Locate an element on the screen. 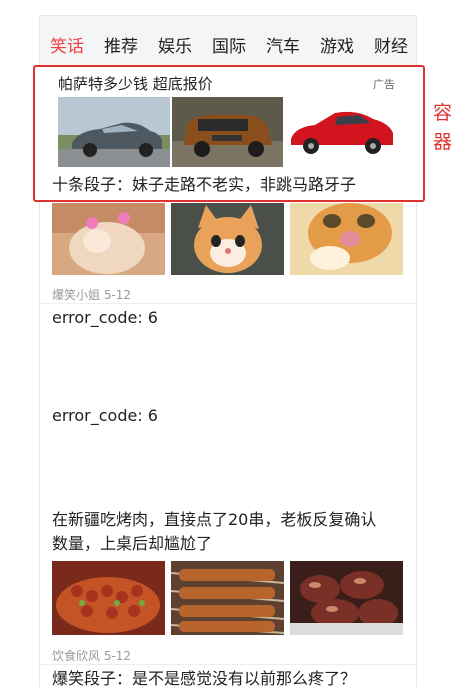  ad-caption: 十条段子：妹子走路不老实，非跳马路牙子 is located at coordinates (204, 183).